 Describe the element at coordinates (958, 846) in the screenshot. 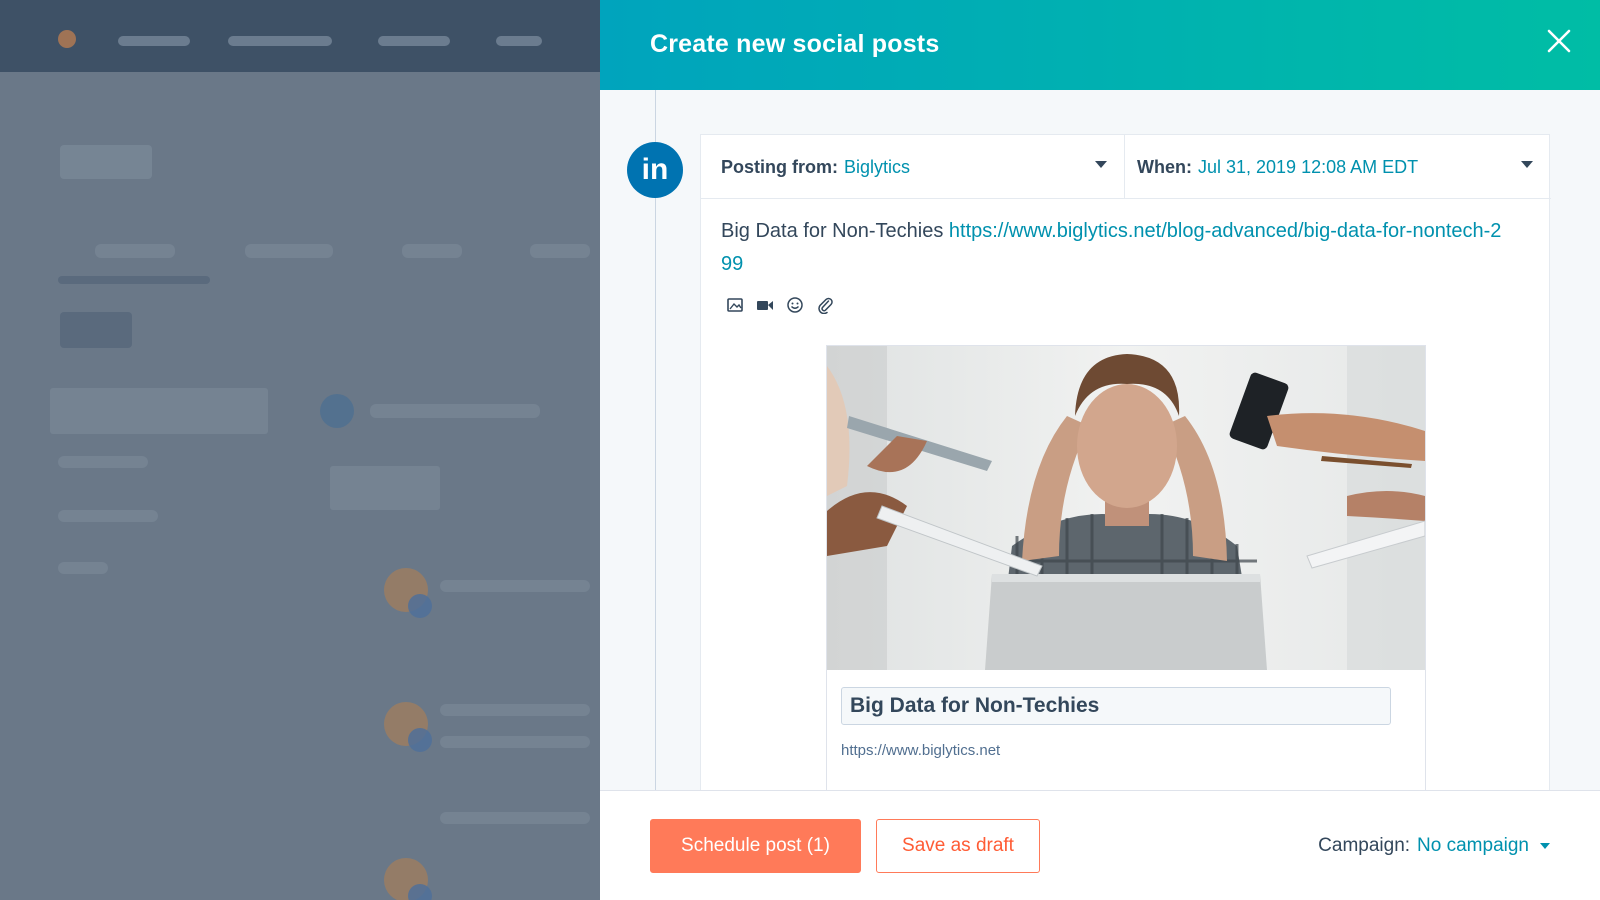

I see `save-draft-button: Save as draft` at that location.